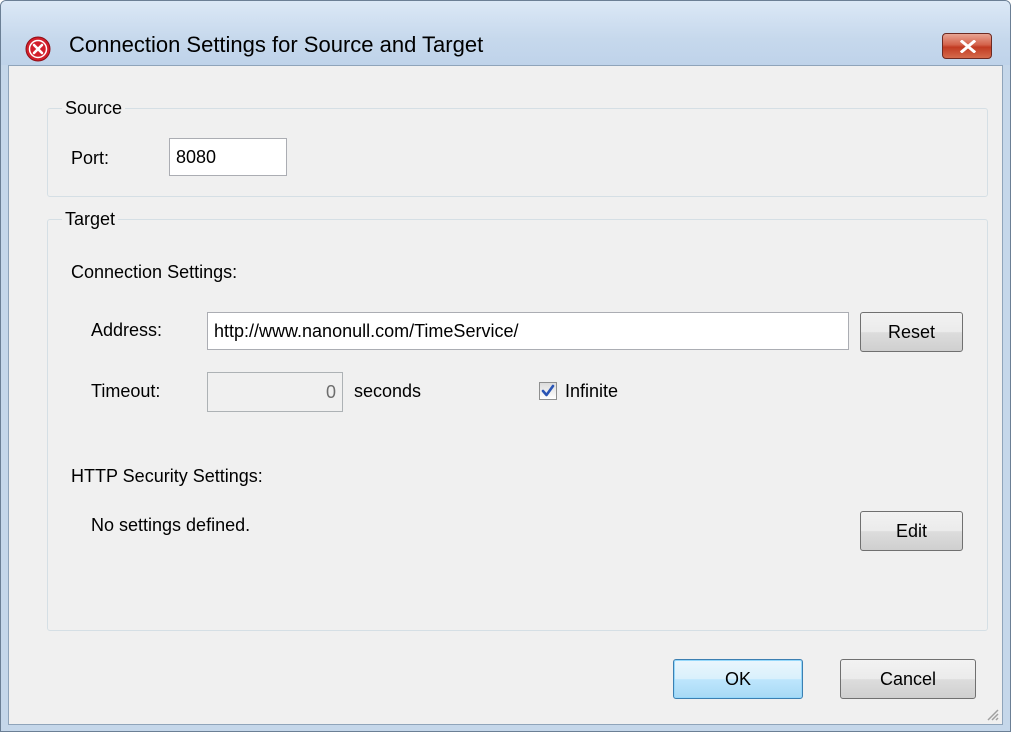  Describe the element at coordinates (154, 272) in the screenshot. I see `connection-settings-label: Connection Settings:` at that location.